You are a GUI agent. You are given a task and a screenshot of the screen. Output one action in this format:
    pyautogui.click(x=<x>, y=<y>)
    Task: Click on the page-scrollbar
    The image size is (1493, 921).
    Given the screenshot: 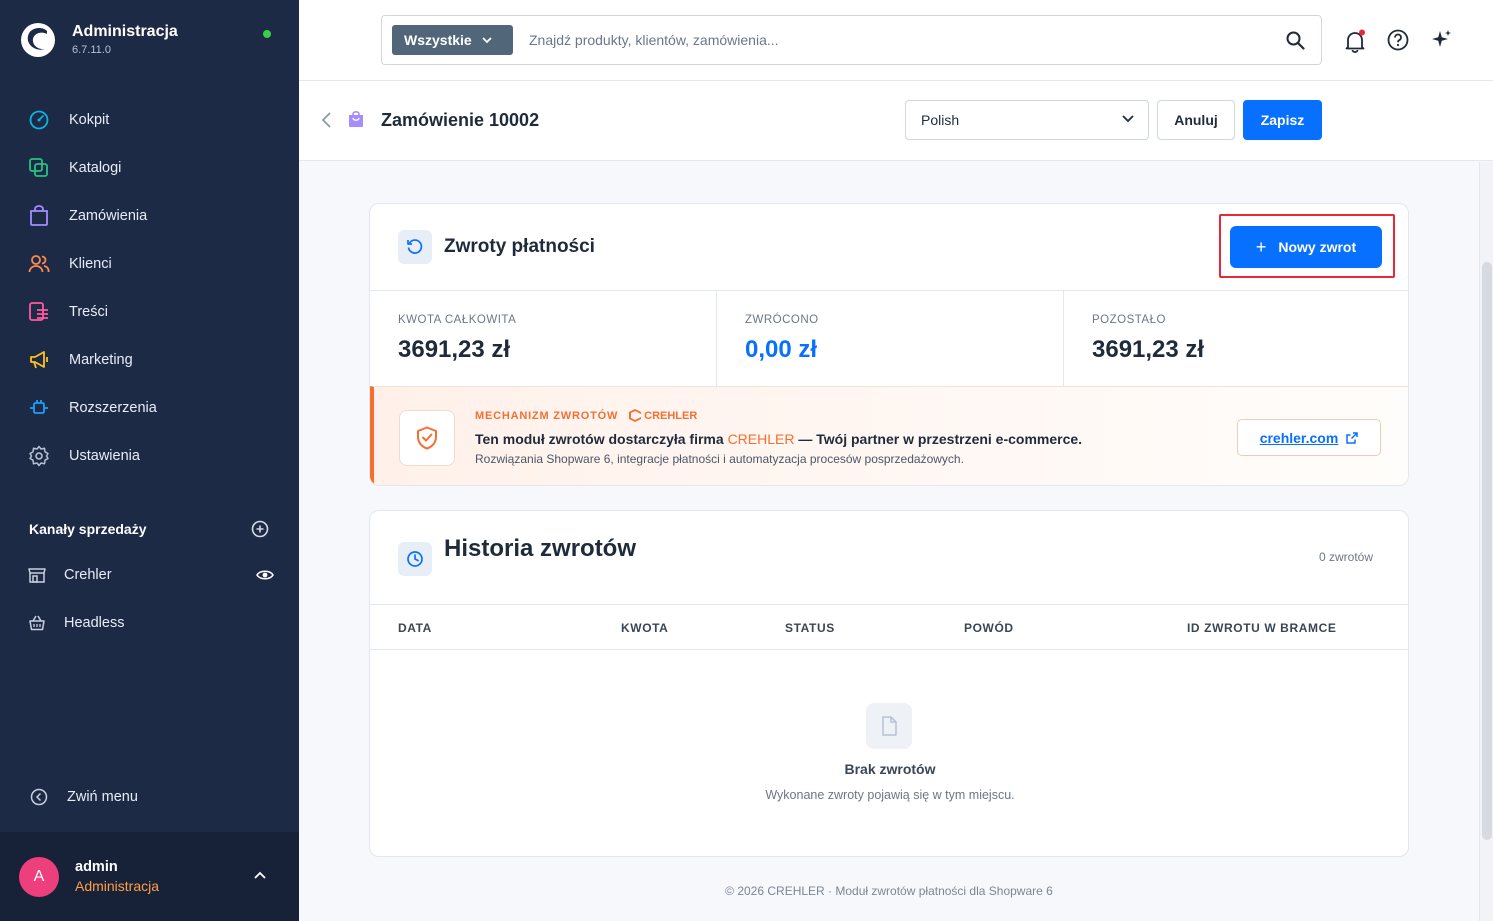 What is the action you would take?
    pyautogui.click(x=1486, y=541)
    